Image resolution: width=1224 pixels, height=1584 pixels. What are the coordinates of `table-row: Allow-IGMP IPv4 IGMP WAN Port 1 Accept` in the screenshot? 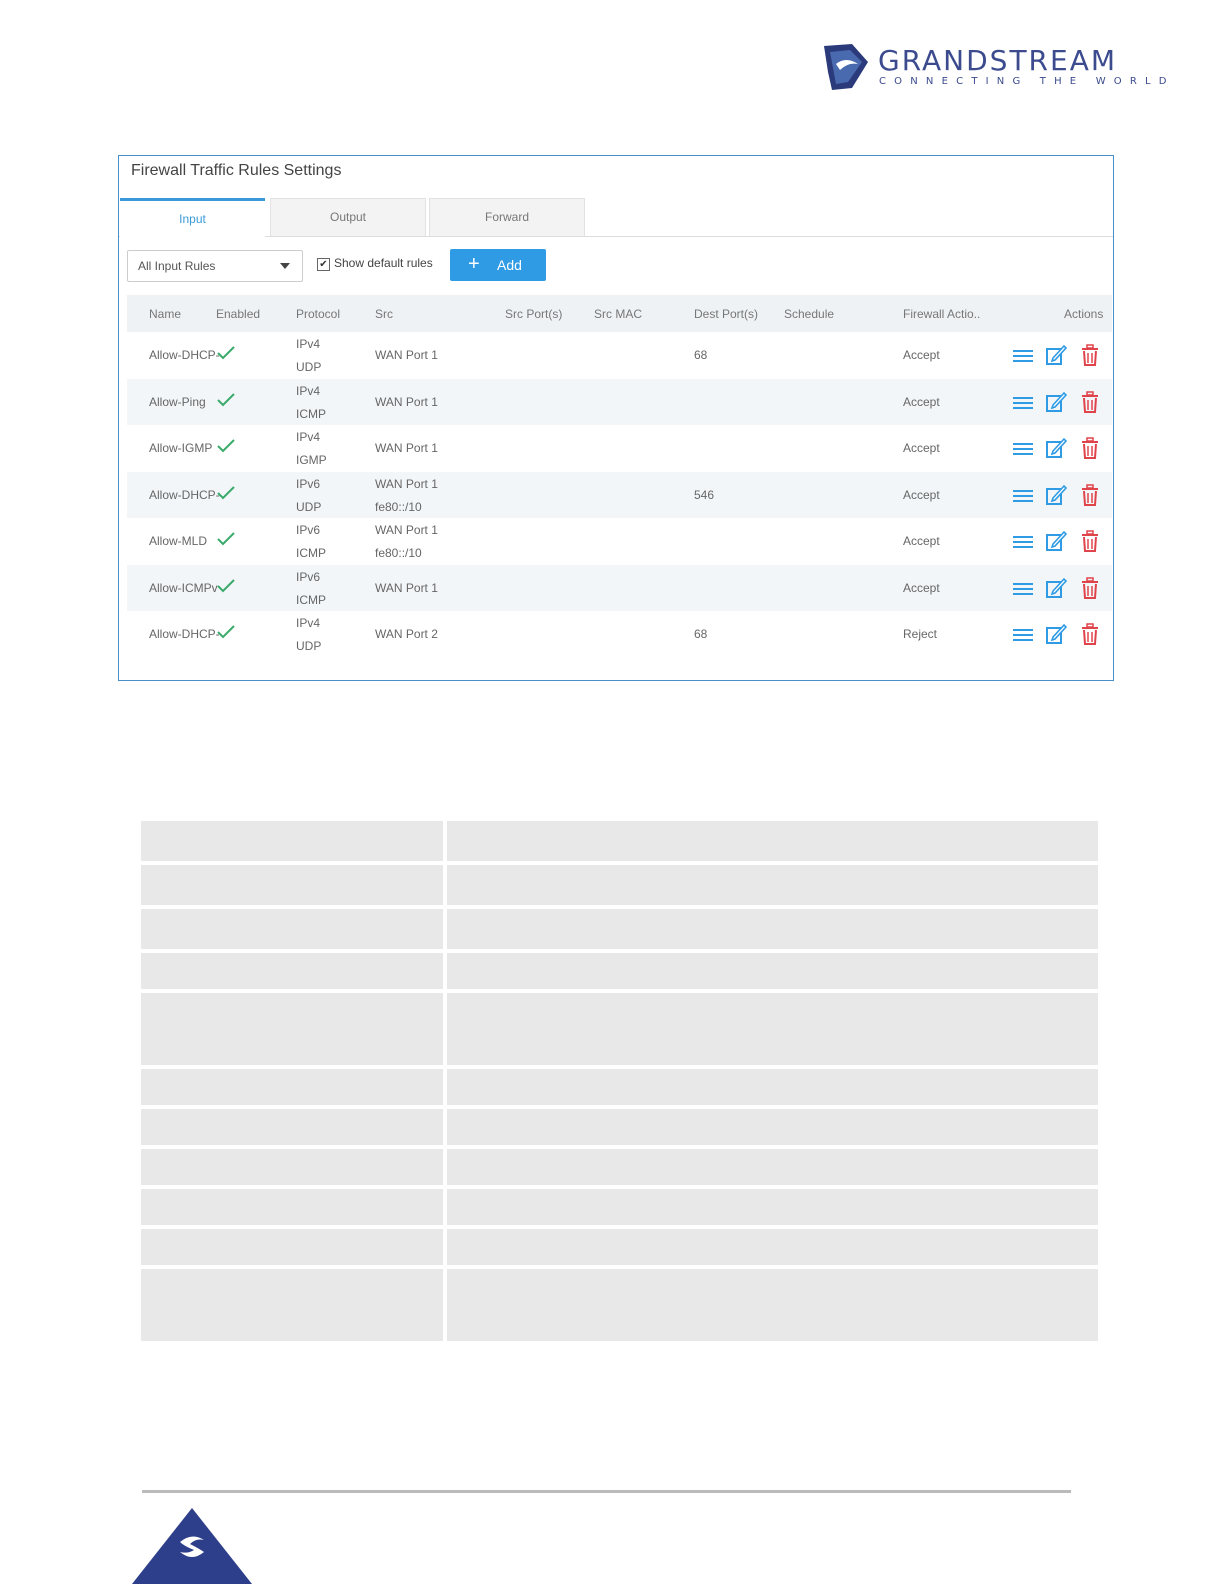 It's located at (619, 448).